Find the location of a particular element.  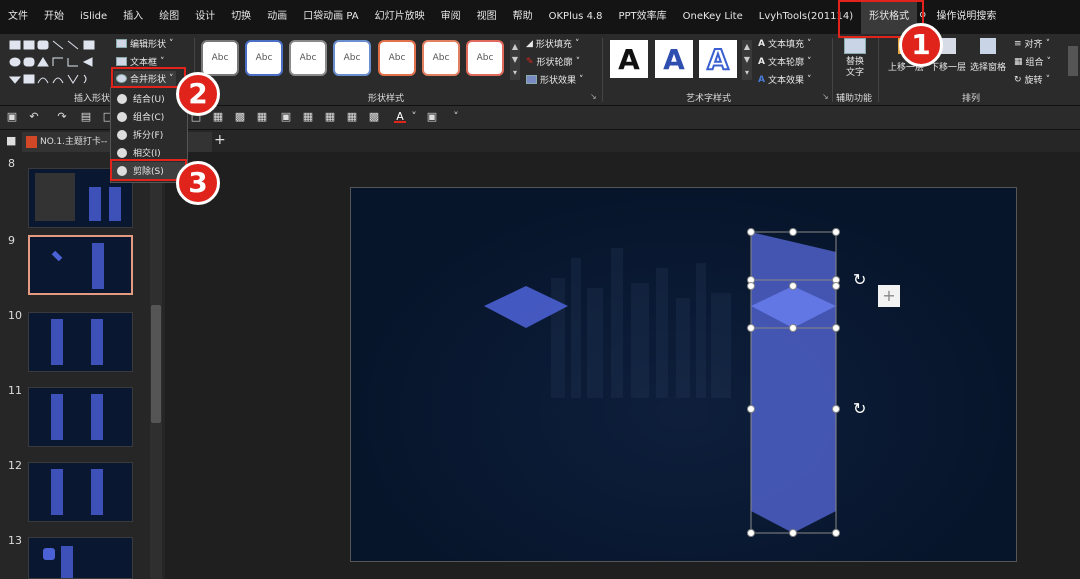

grid-icon: ▩ is located at coordinates (374, 117).